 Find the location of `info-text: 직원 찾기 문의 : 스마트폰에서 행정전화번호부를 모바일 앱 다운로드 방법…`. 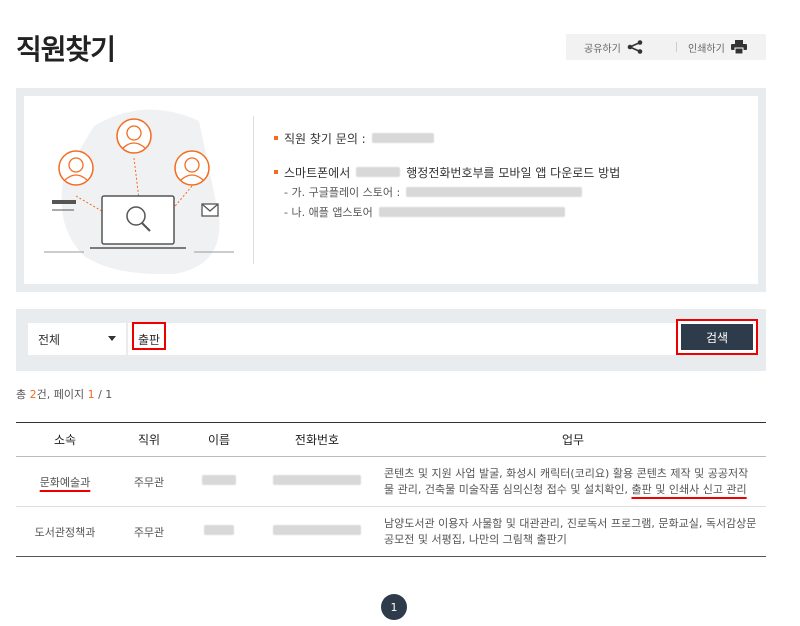

info-text: 직원 찾기 문의 : 스마트폰에서 행정전화번호부를 모바일 앱 다운로드 방법… is located at coordinates (514, 175).